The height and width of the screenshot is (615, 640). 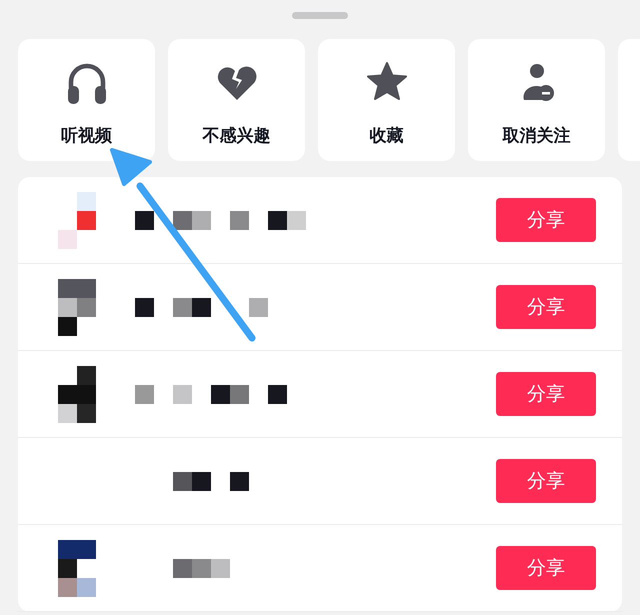 I want to click on action-label: 收藏, so click(x=387, y=136).